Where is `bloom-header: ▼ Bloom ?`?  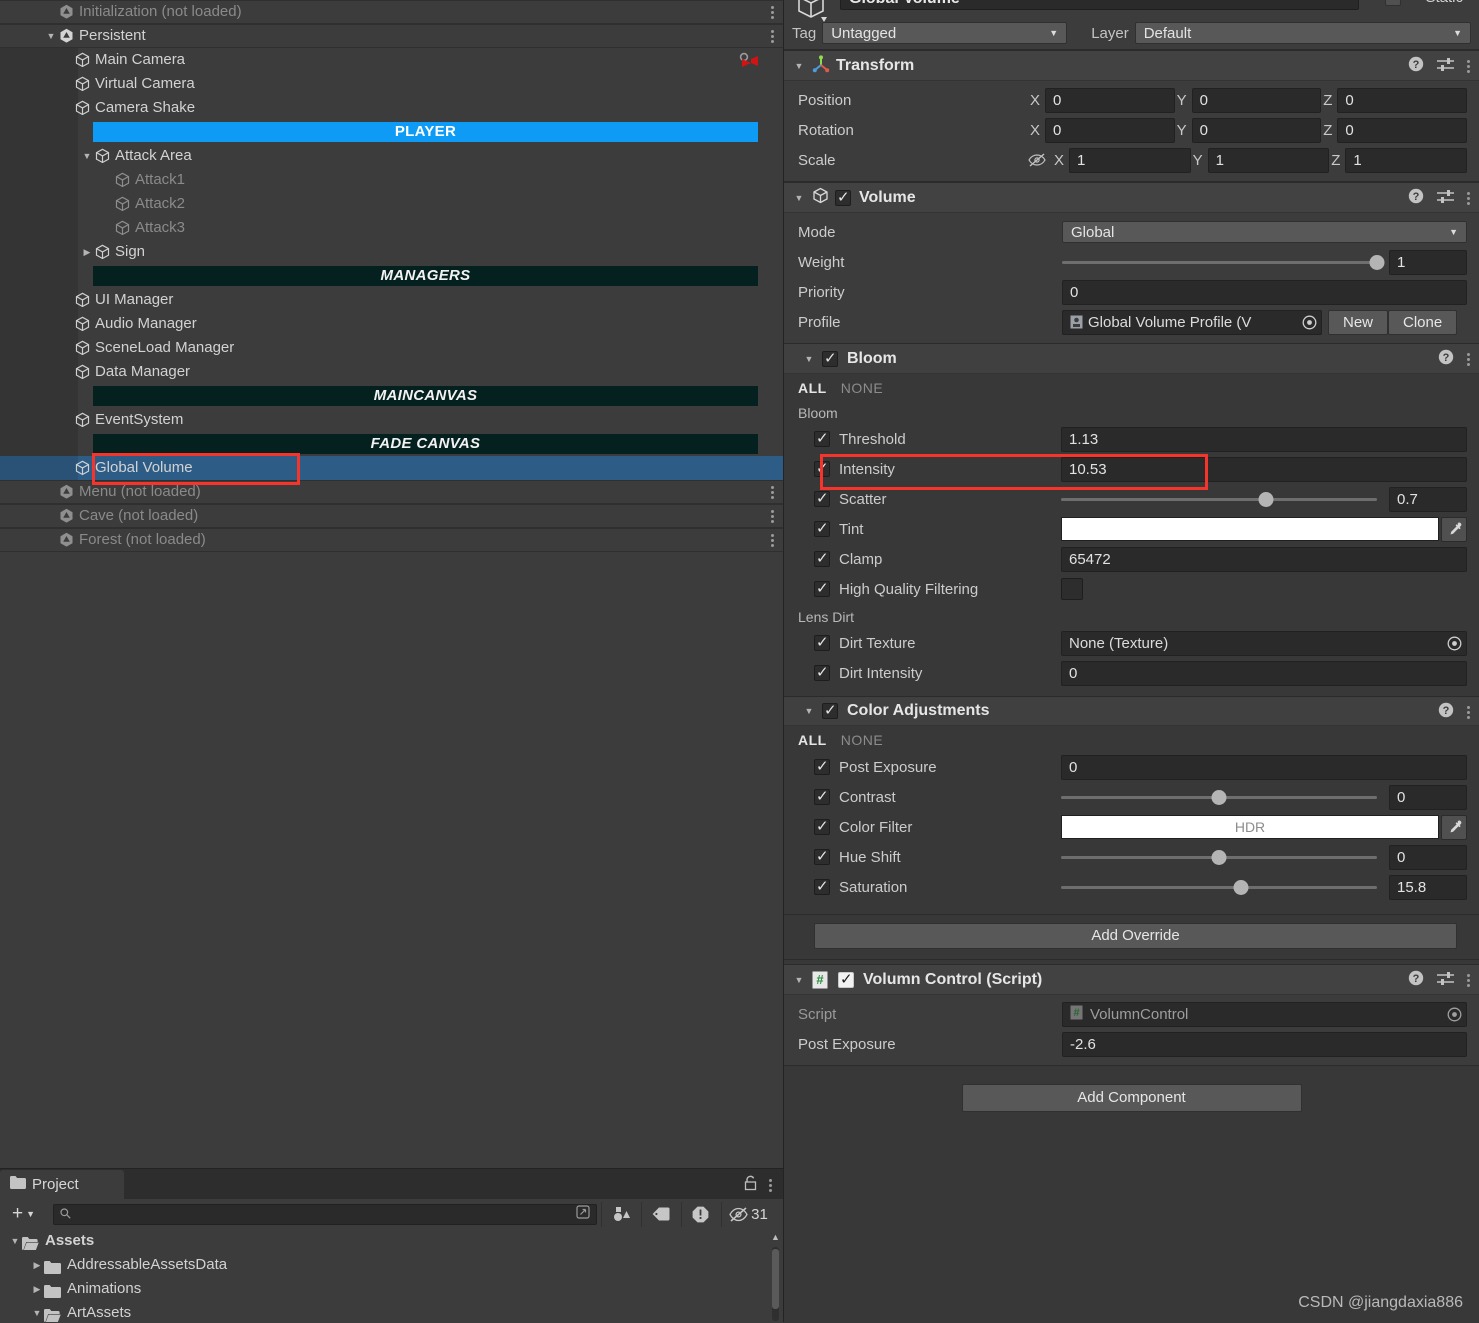 bloom-header: ▼ Bloom ? is located at coordinates (1131, 359).